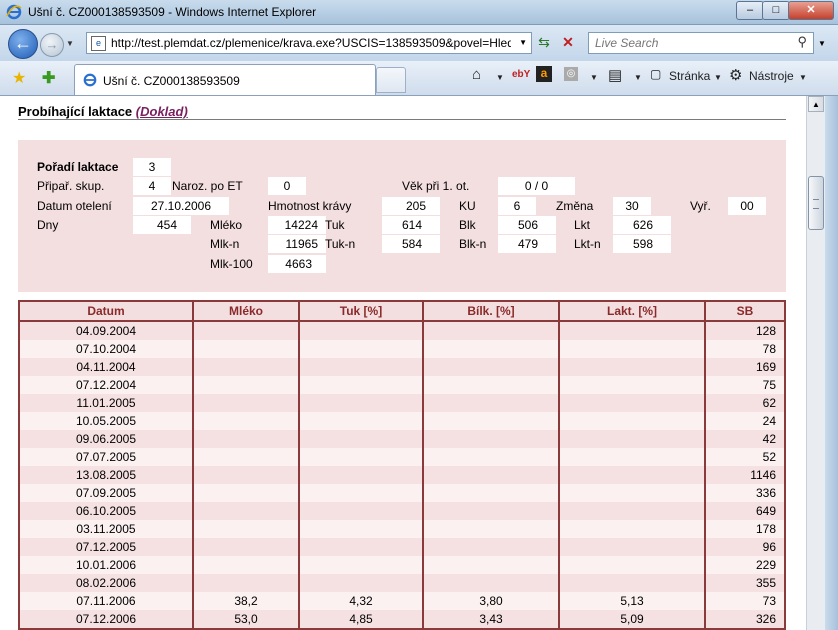 The image size is (838, 630). What do you see at coordinates (48, 225) in the screenshot?
I see `dny-label: Dny` at bounding box center [48, 225].